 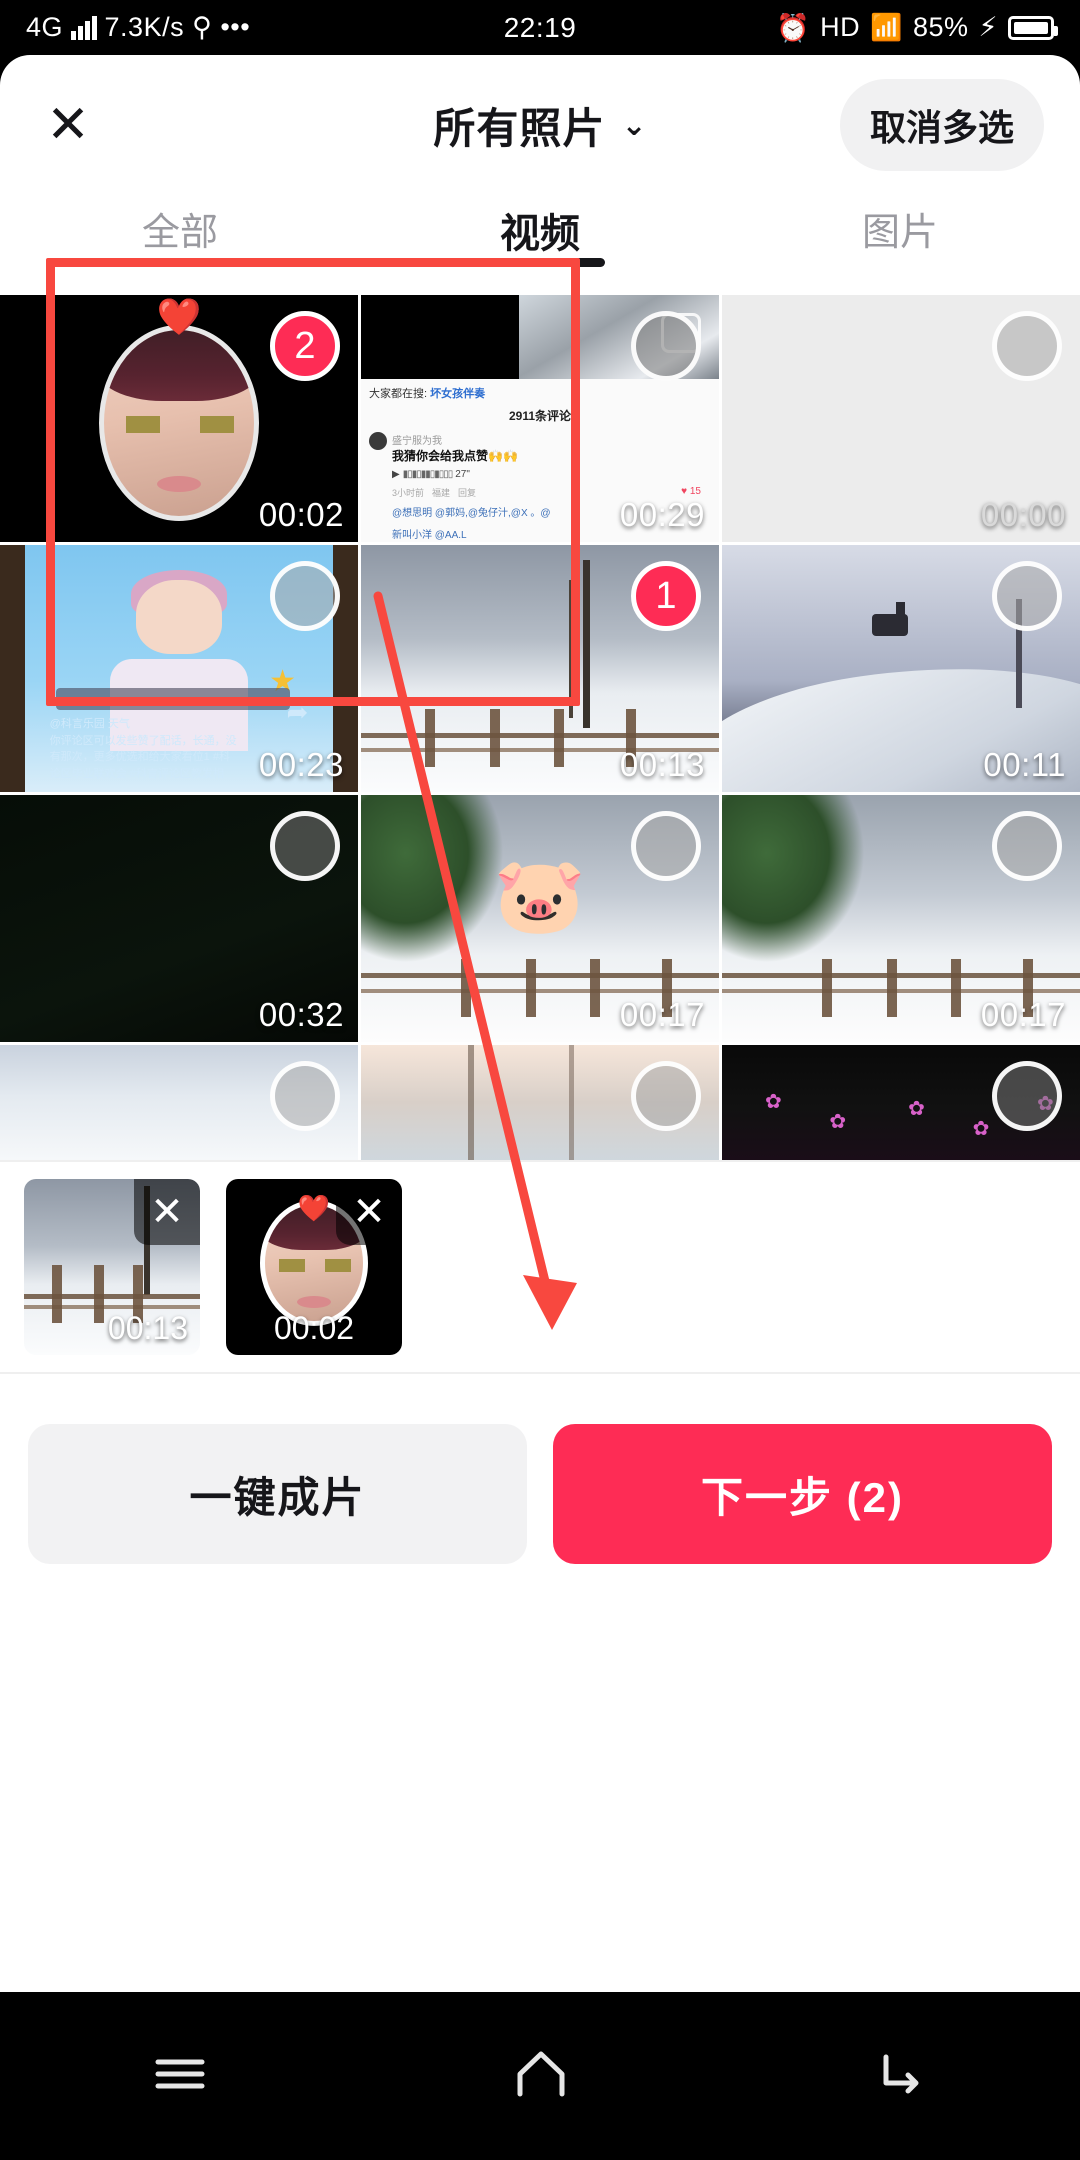 I want to click on duration-label: 00:00, so click(x=1023, y=514).